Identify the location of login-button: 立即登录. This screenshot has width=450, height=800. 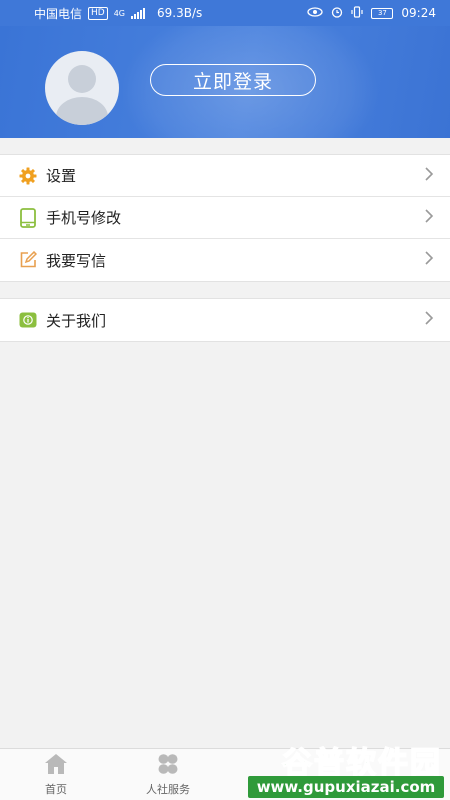
(233, 80).